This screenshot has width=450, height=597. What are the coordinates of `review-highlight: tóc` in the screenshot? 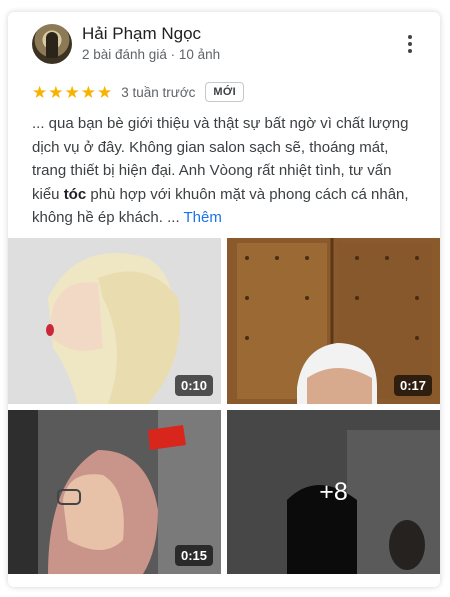 It's located at (75, 194).